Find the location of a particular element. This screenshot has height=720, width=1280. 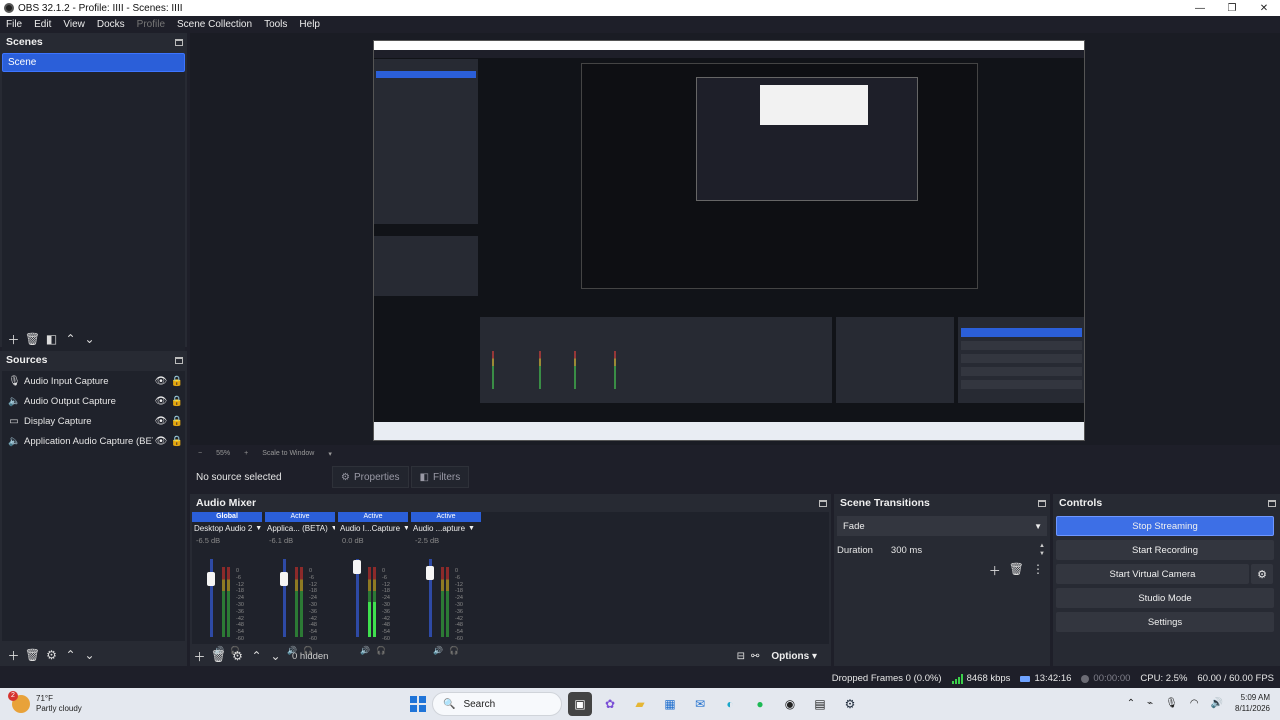

menu-tools: Tools is located at coordinates (275, 24).